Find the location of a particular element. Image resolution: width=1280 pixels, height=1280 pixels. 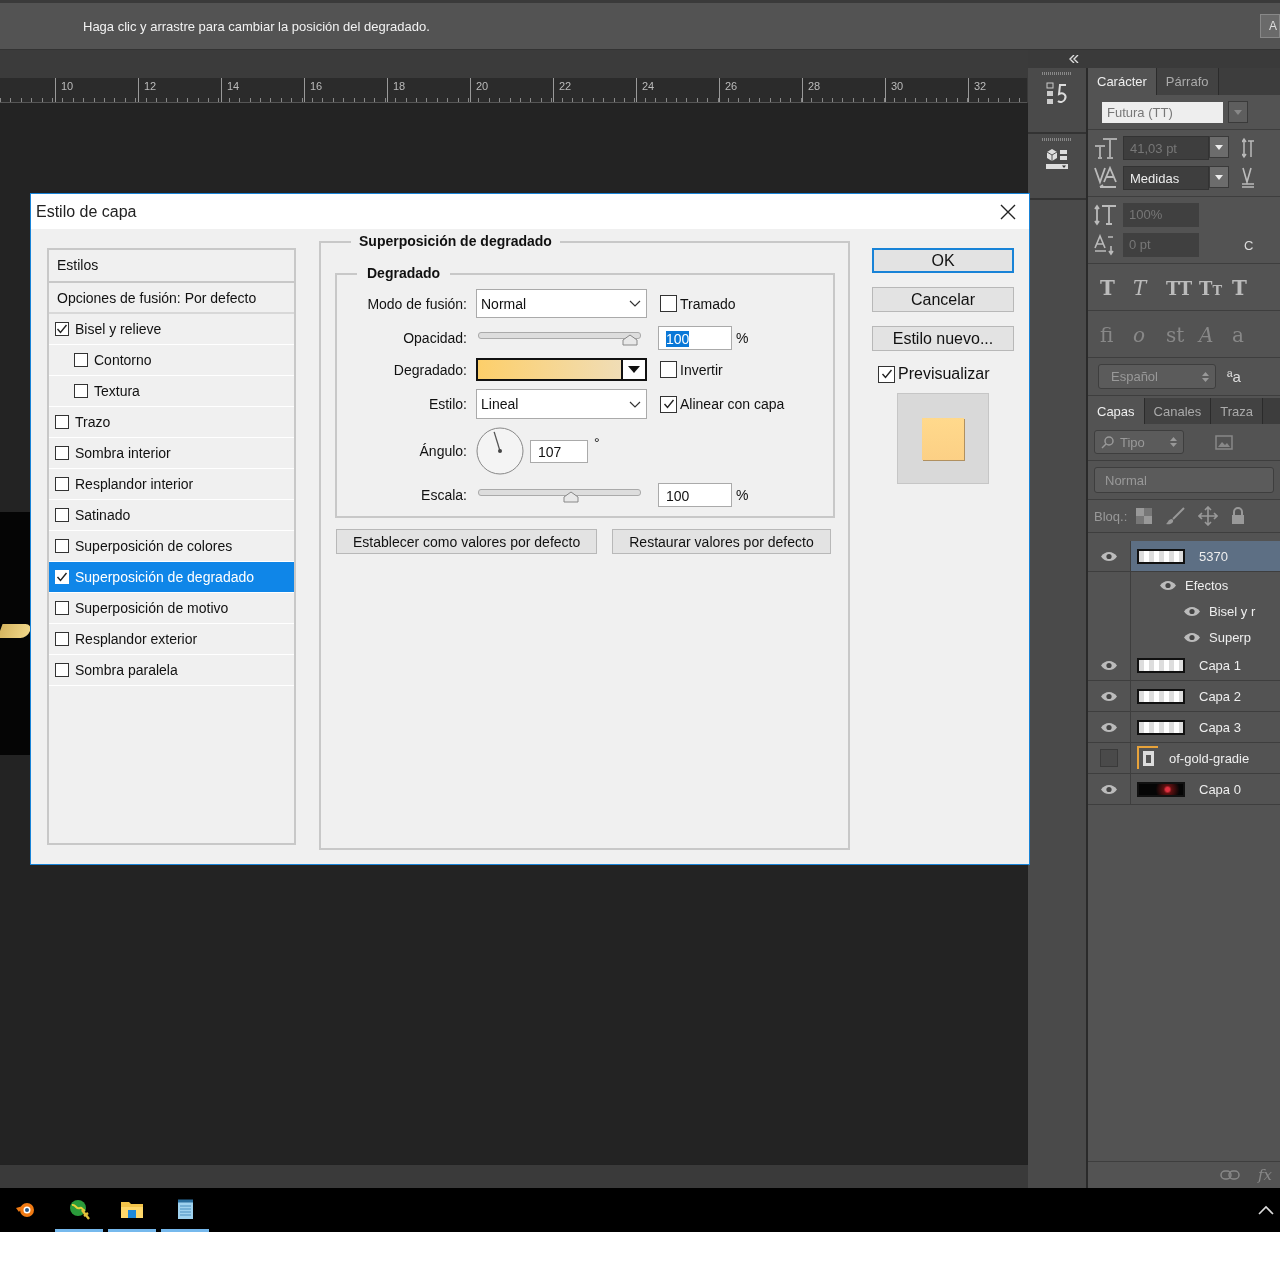

panel-tab: Carácter is located at coordinates (1122, 81).